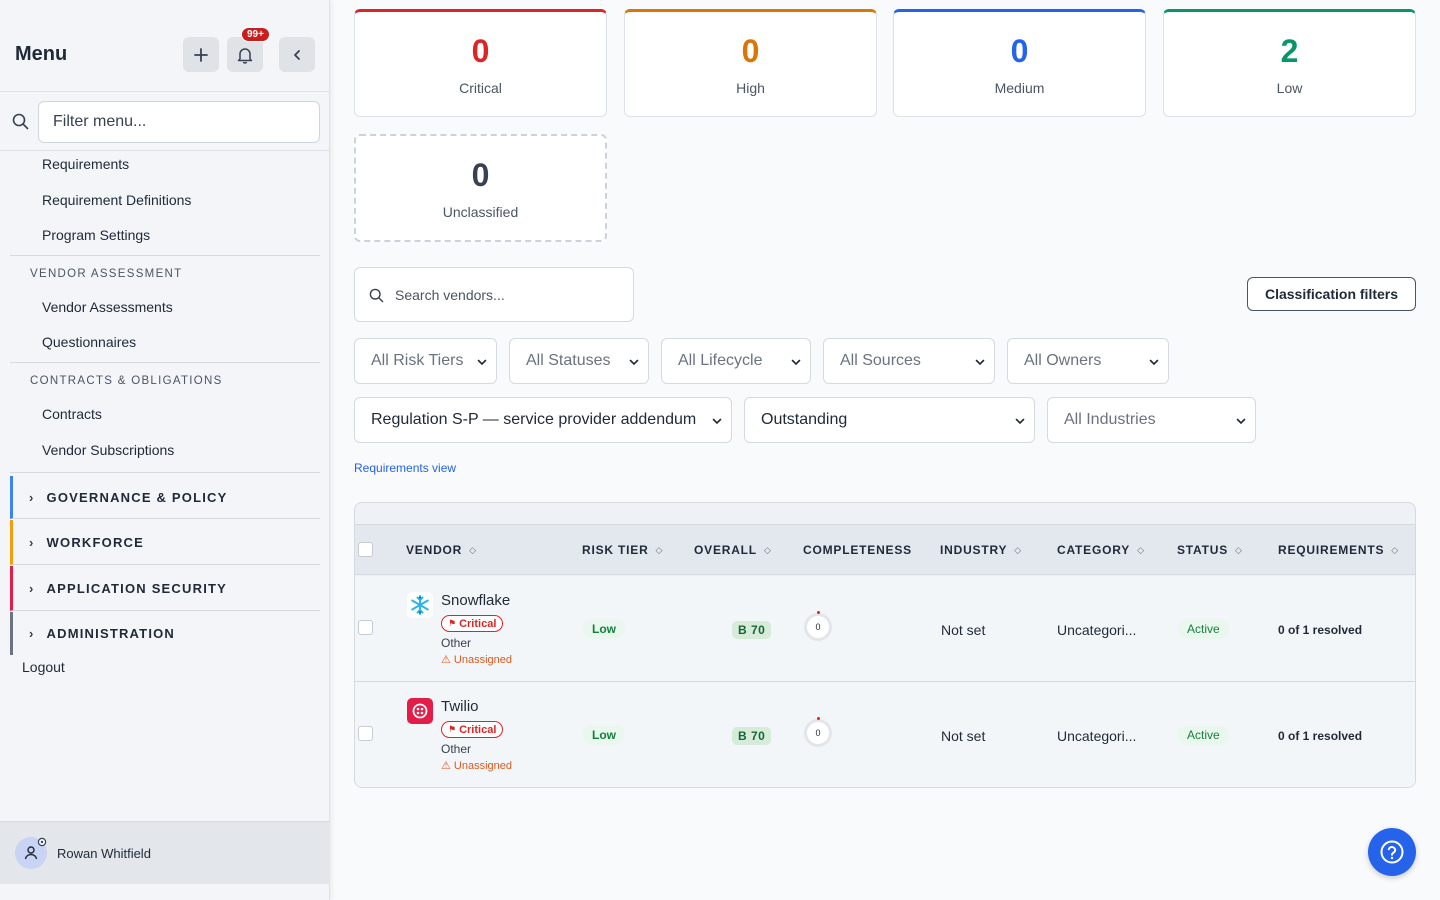 The width and height of the screenshot is (1440, 900). What do you see at coordinates (179, 122) in the screenshot?
I see `filter-menu-input` at bounding box center [179, 122].